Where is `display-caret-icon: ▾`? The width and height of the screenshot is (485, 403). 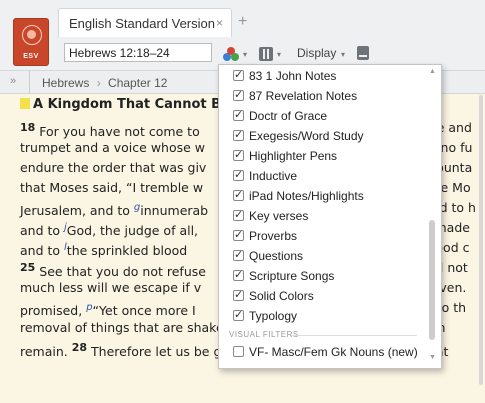
display-caret-icon: ▾ is located at coordinates (343, 54).